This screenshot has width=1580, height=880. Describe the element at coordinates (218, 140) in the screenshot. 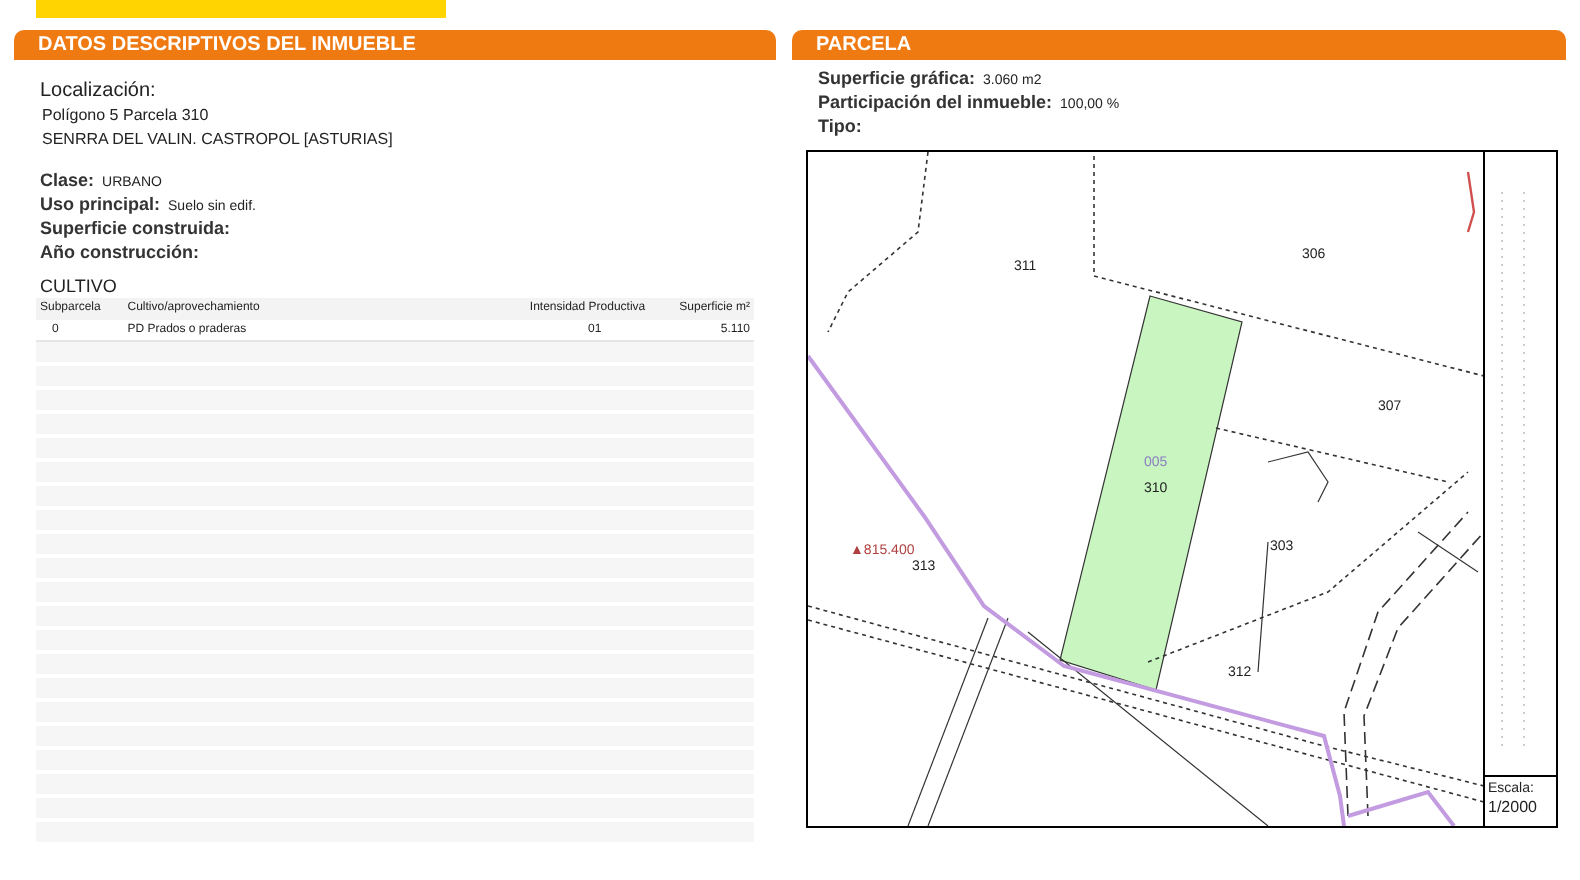

I see `location-line: SENRRA DEL VALIN. CASTROPOL [ASTURIAS]` at that location.